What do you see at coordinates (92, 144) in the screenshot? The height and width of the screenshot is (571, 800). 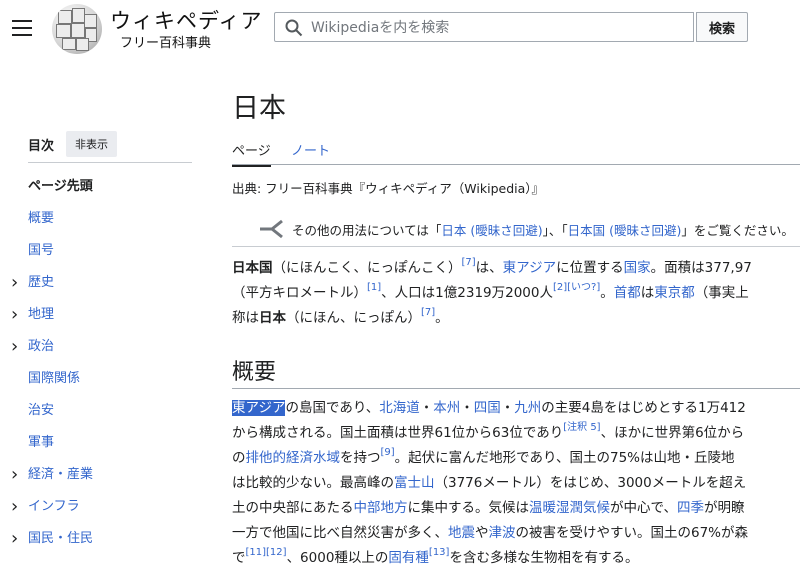 I see `toc-hide-button: 非表示` at bounding box center [92, 144].